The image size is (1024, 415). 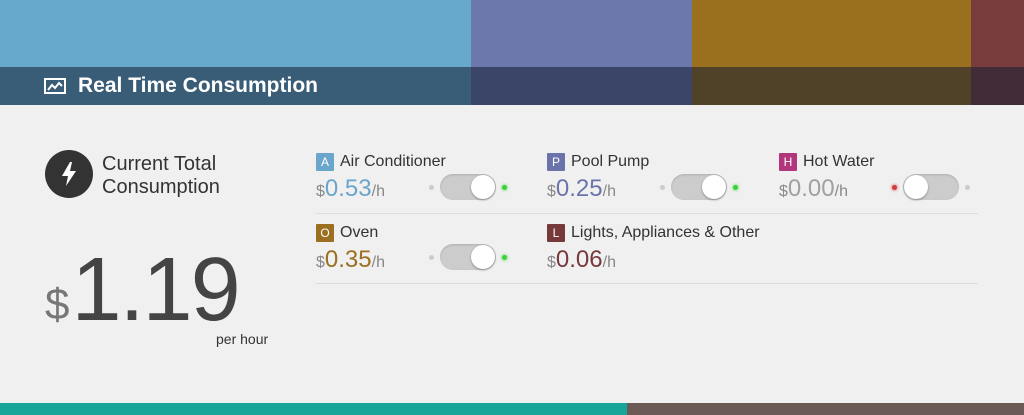 What do you see at coordinates (556, 162) in the screenshot?
I see `device-badge: P` at bounding box center [556, 162].